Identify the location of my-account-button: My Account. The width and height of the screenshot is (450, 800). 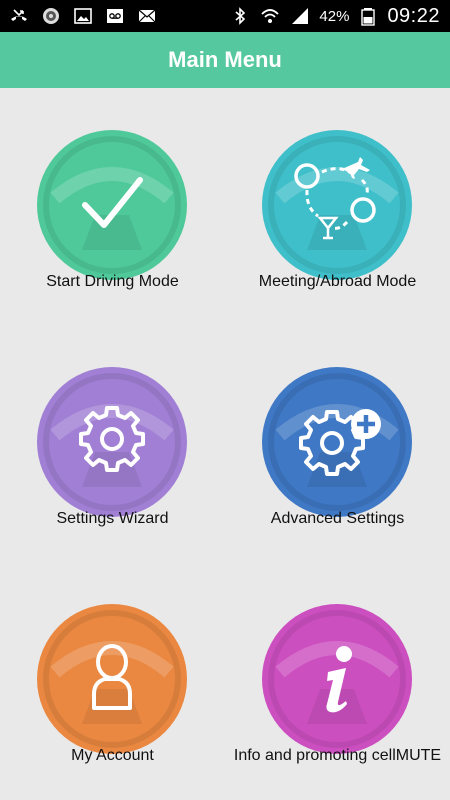
(112, 680).